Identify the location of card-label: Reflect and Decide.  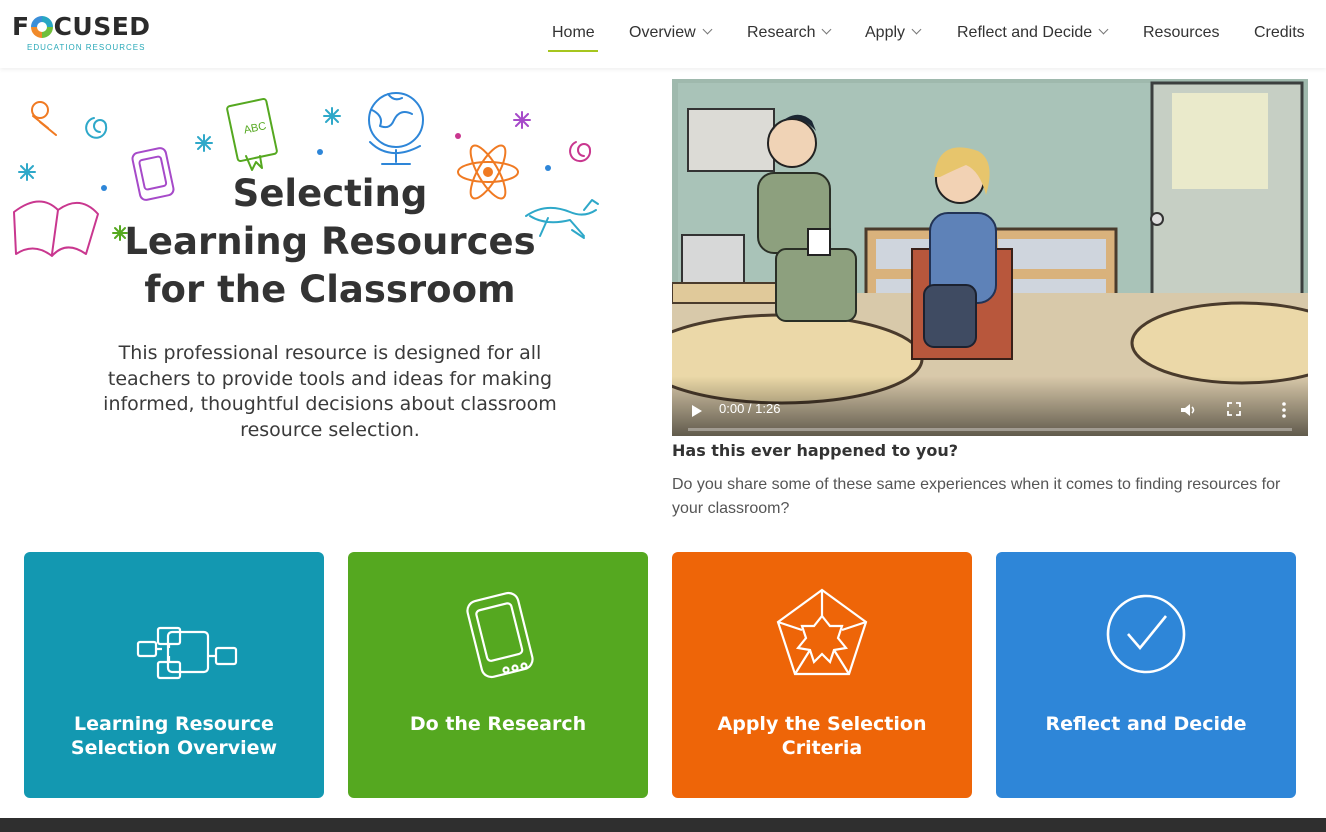
(1146, 724).